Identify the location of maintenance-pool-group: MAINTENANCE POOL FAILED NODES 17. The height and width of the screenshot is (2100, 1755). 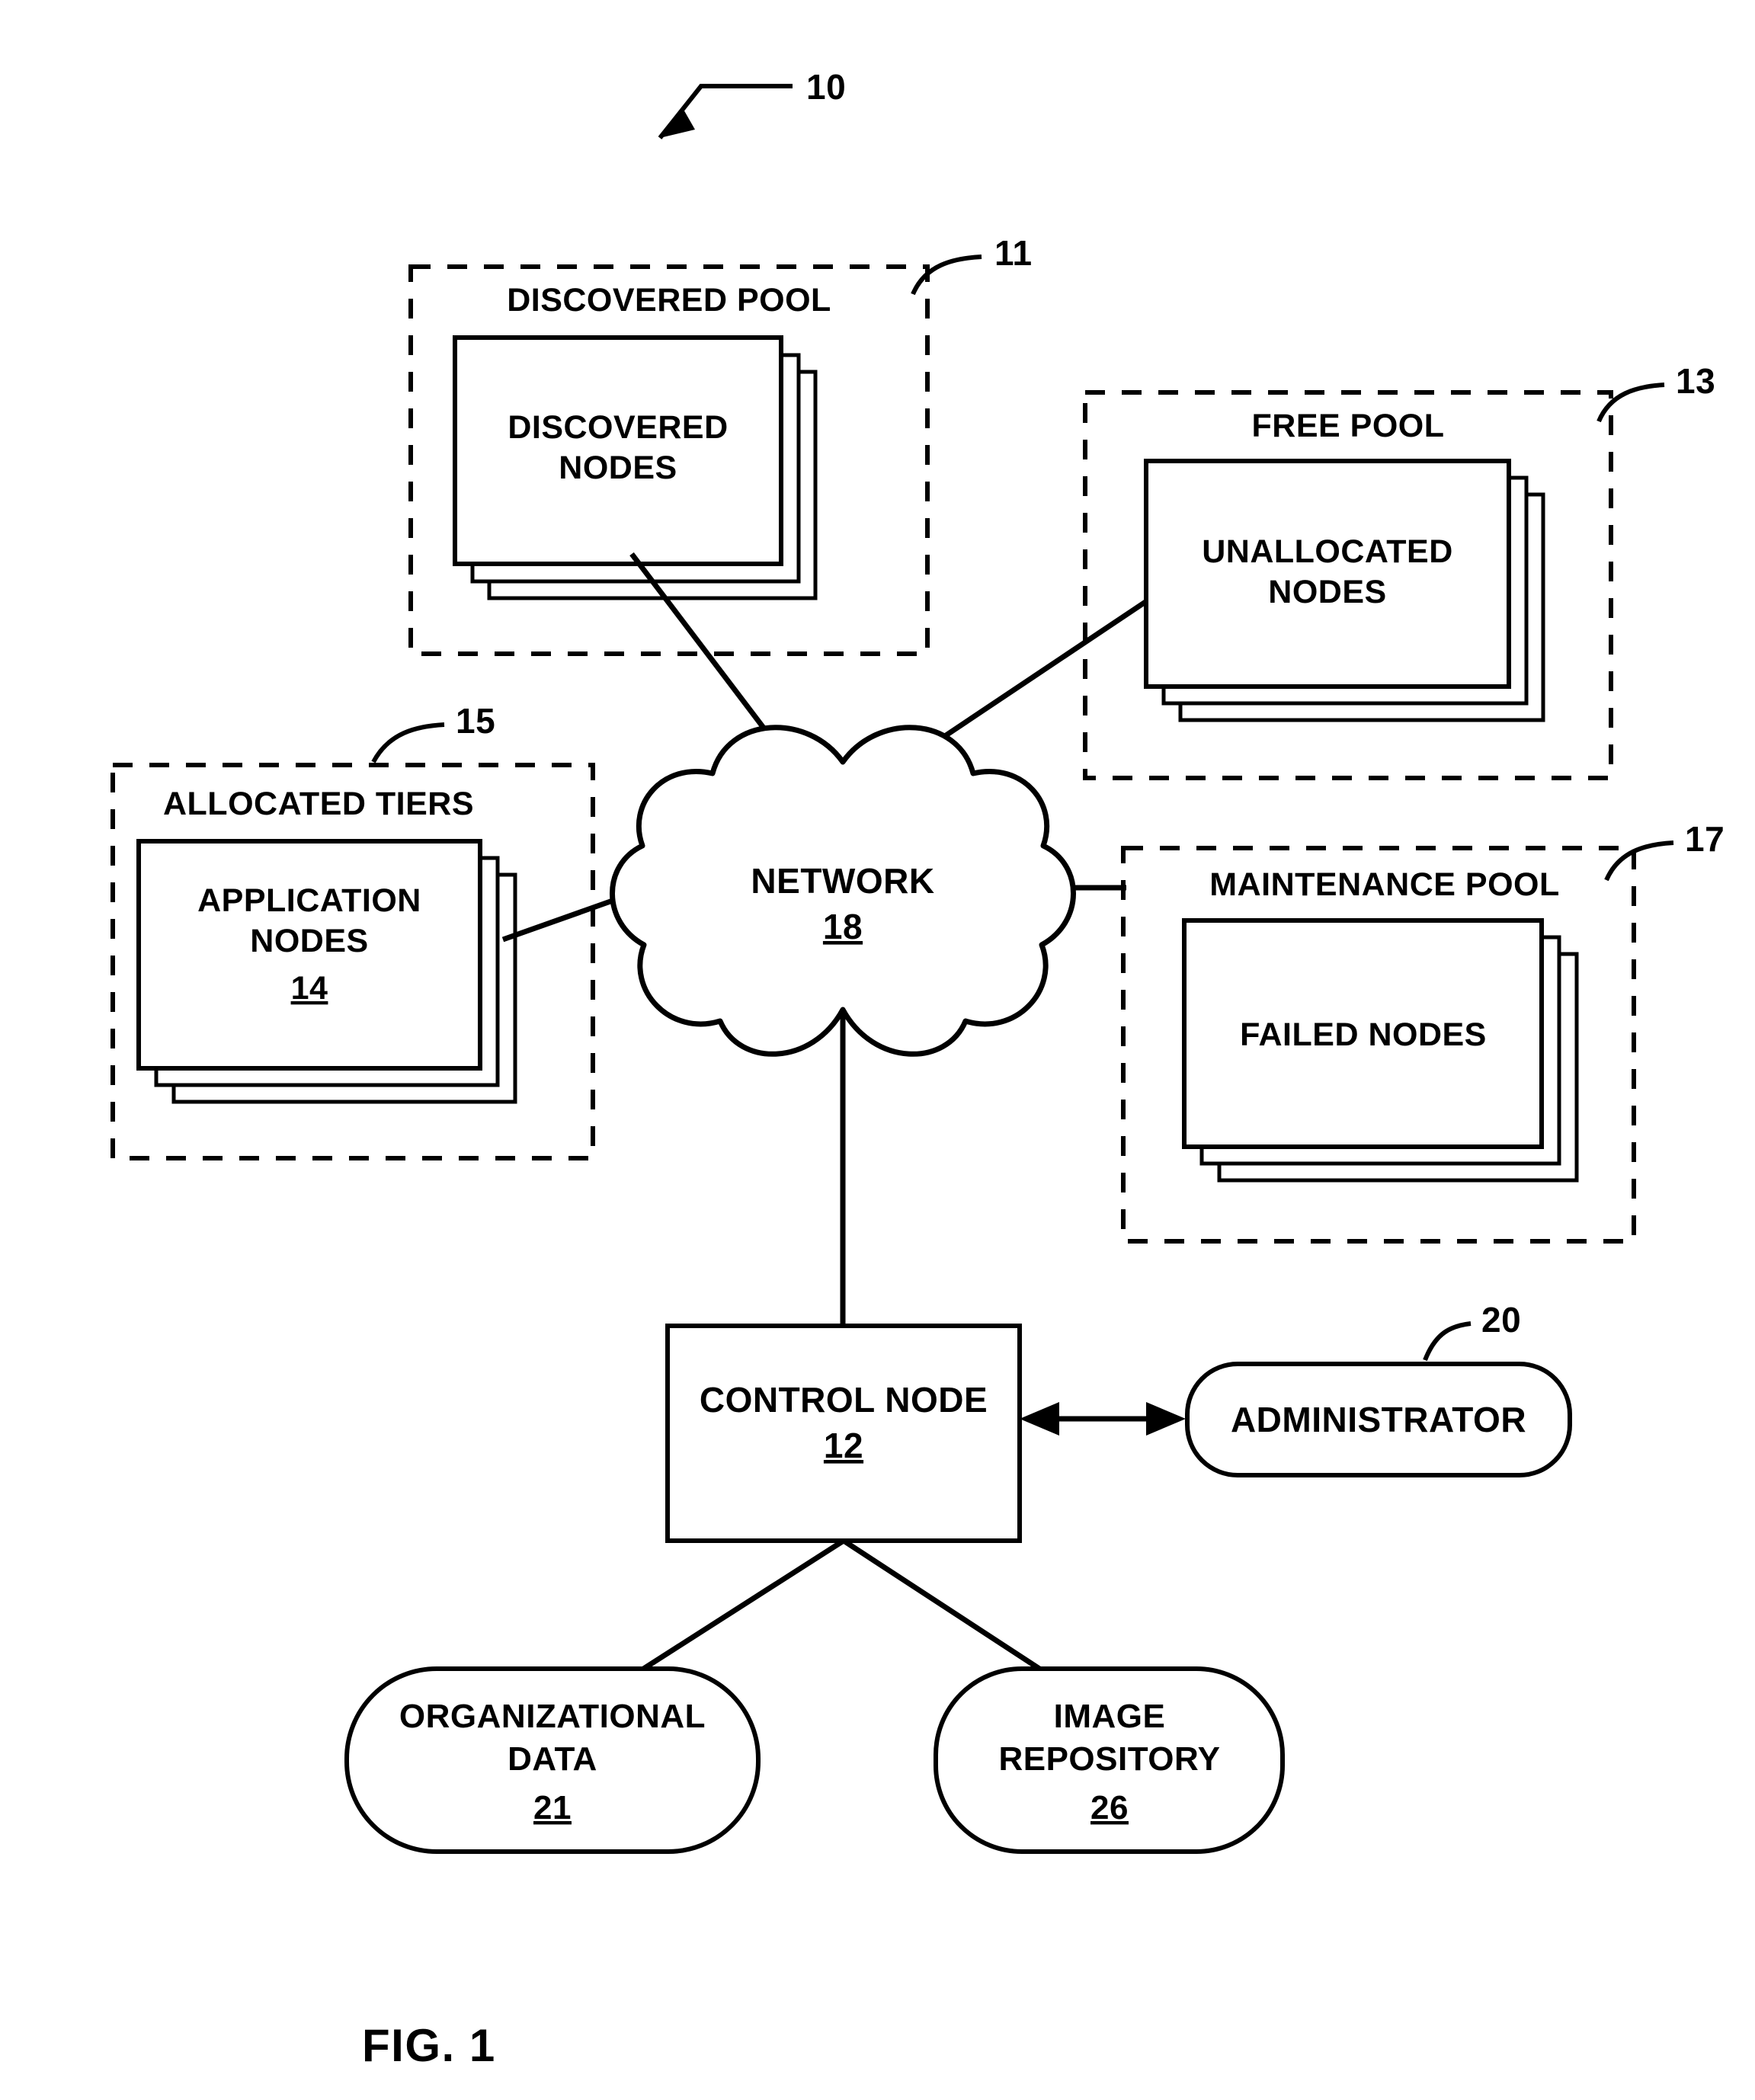
(1423, 1031).